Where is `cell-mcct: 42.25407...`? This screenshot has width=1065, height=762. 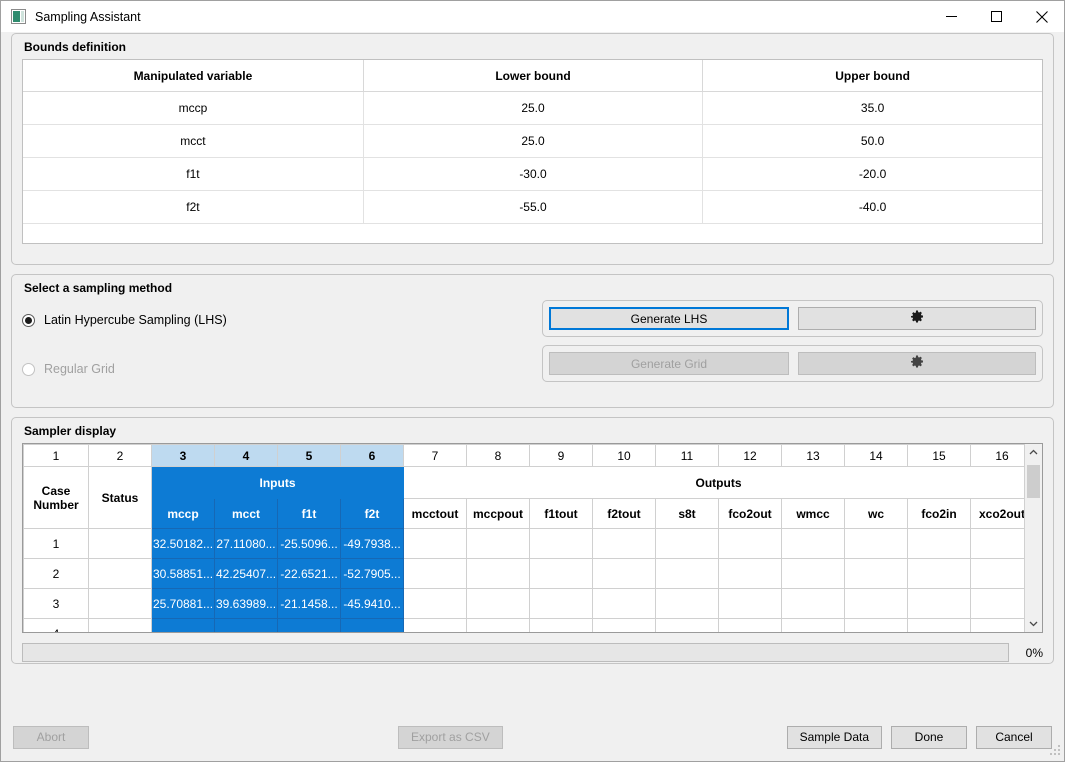 cell-mcct: 42.25407... is located at coordinates (246, 573).